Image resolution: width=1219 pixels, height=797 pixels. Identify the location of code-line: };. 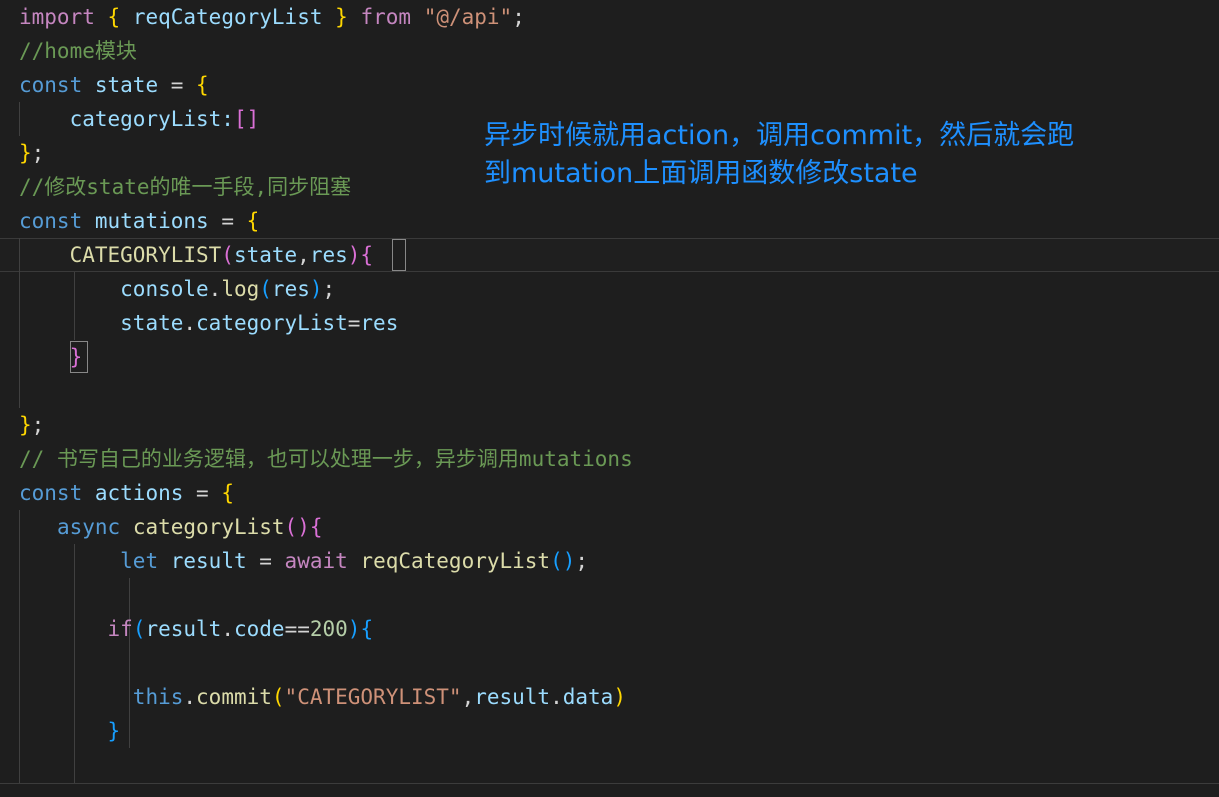
(609, 425).